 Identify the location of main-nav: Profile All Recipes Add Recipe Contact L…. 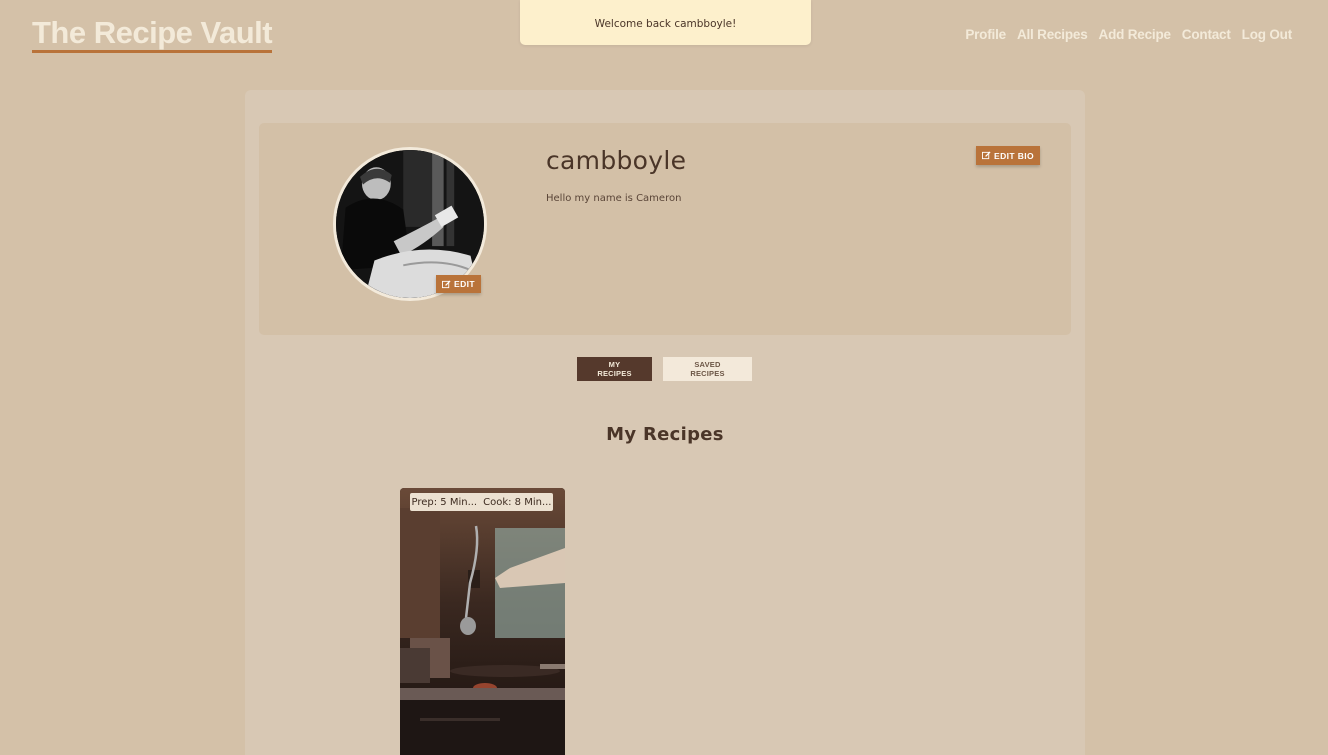
(1128, 34).